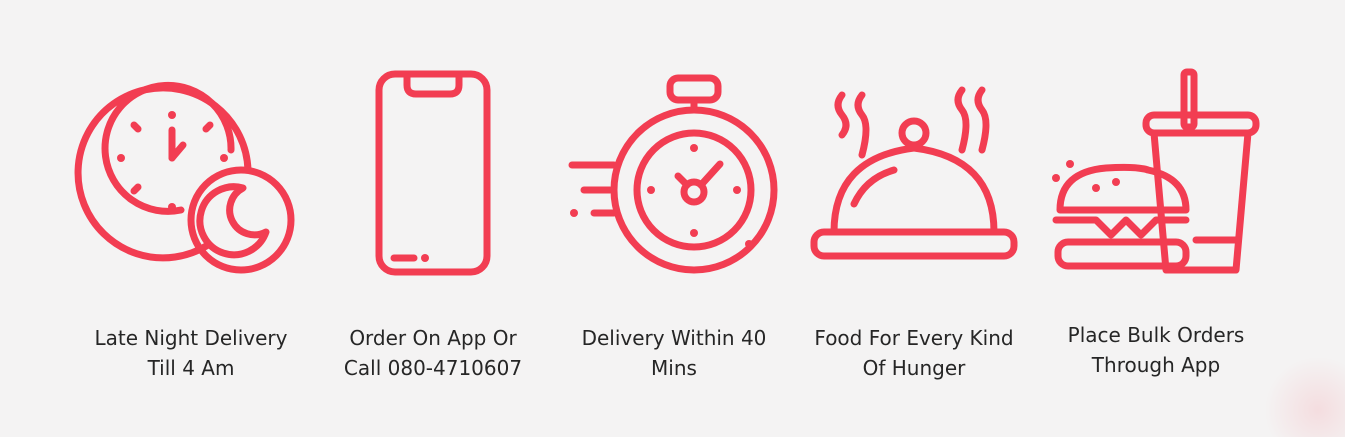  I want to click on feature-label-line1: Delivery Within 40, so click(674, 338).